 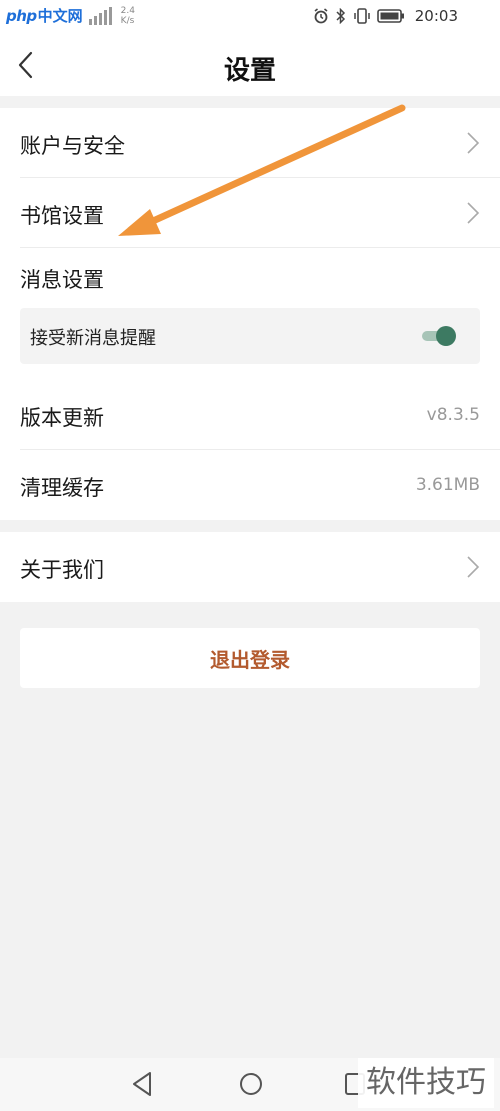 What do you see at coordinates (72, 146) in the screenshot?
I see `row-label-account-security: 账户与安全` at bounding box center [72, 146].